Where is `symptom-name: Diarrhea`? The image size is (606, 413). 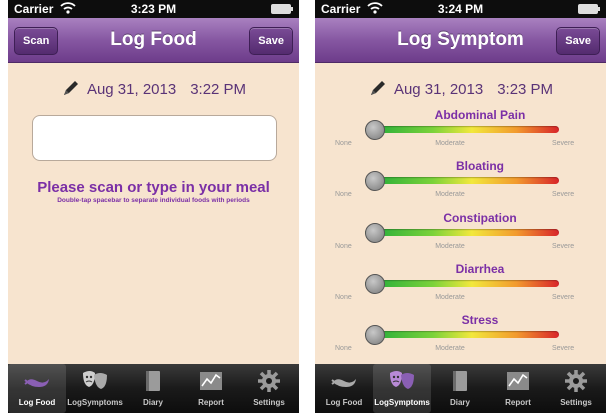 symptom-name: Diarrhea is located at coordinates (480, 269).